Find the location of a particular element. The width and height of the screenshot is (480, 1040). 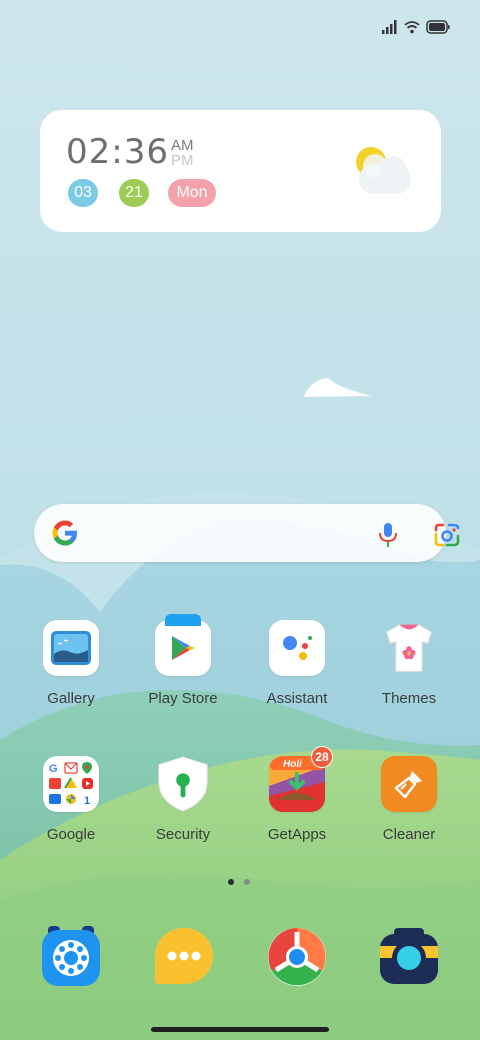

google-search-bar is located at coordinates (247, 533).